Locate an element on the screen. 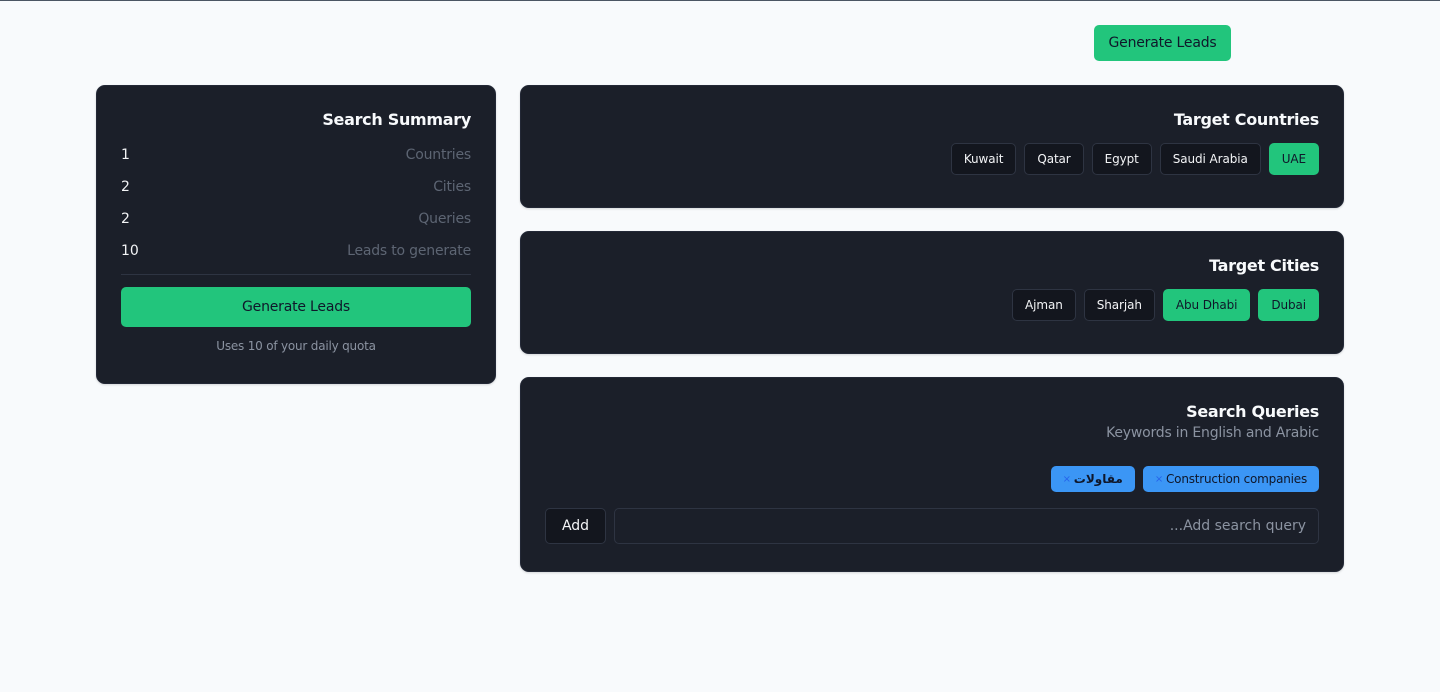 The image size is (1440, 692). stat-label: Queries is located at coordinates (444, 219).